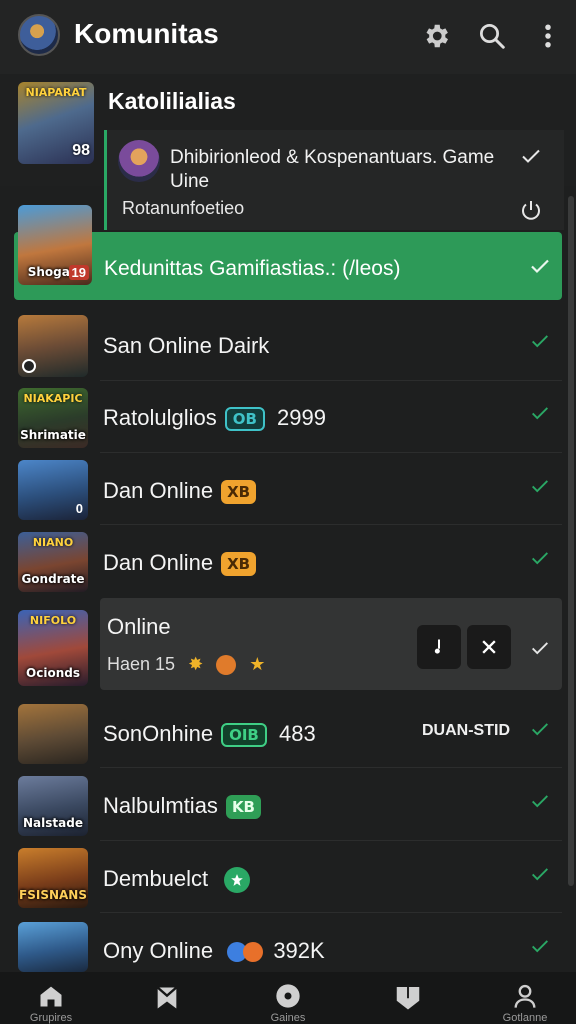  I want to click on selected-thumbnail: Shogam 19, so click(55, 245).